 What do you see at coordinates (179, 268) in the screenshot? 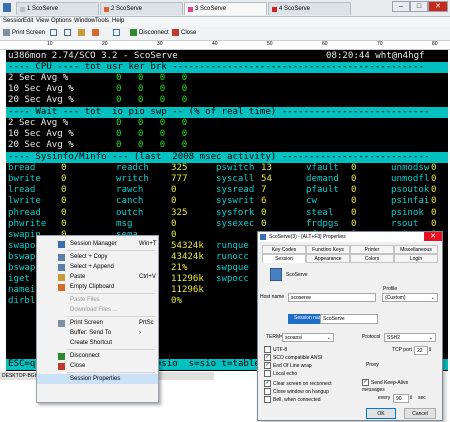
I see `stat-value: 21%` at bounding box center [179, 268].